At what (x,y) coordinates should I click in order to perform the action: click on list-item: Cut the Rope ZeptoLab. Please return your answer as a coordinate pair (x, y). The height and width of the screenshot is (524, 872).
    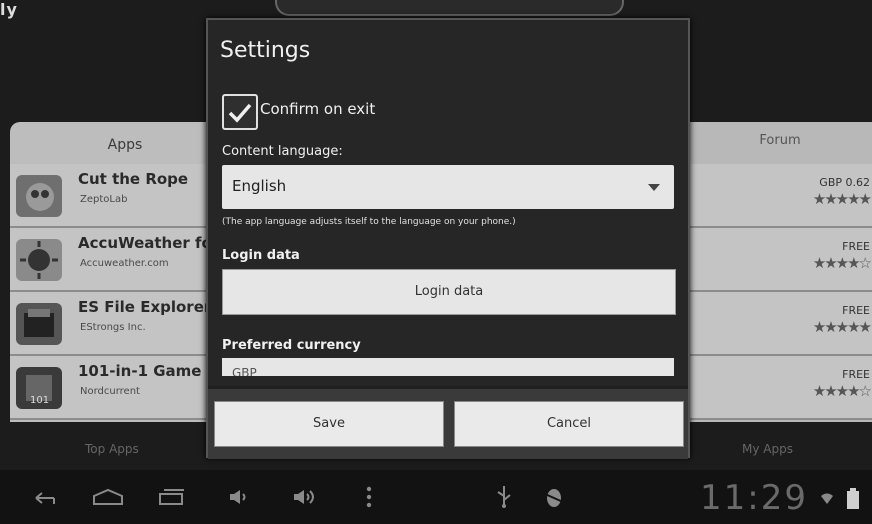
    Looking at the image, I should click on (110, 196).